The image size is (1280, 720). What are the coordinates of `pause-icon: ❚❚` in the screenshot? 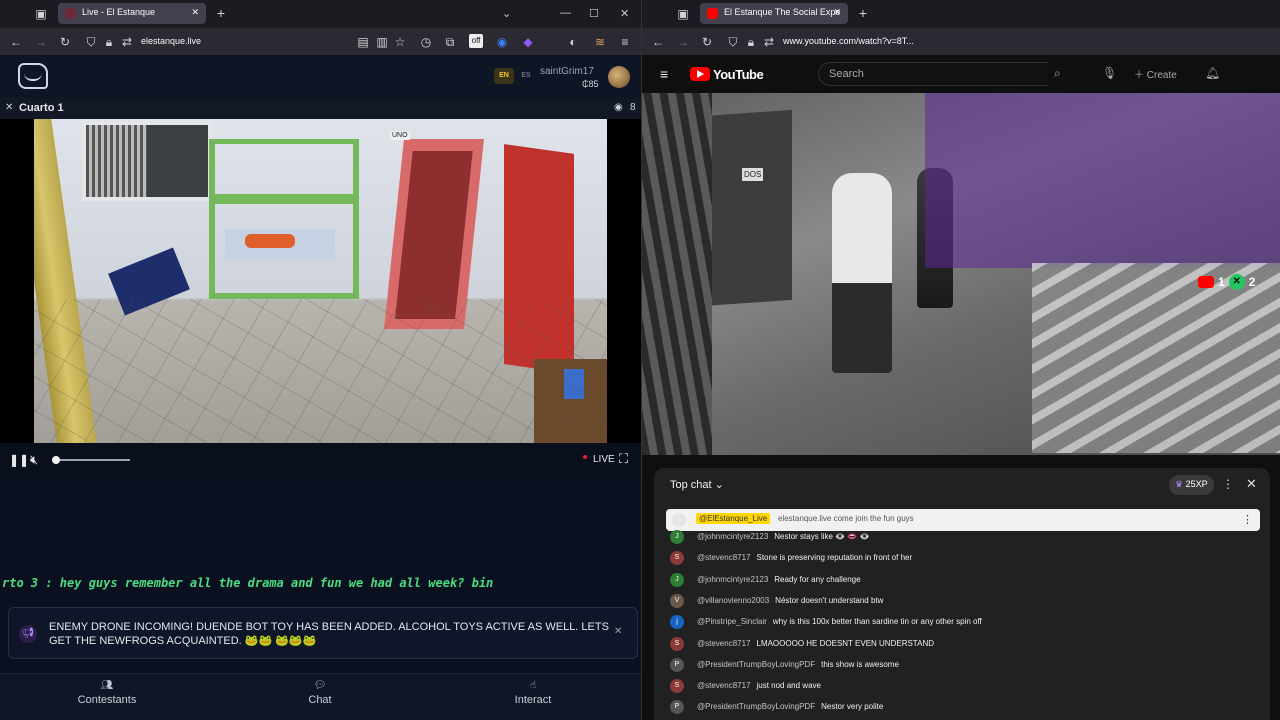 It's located at (19, 460).